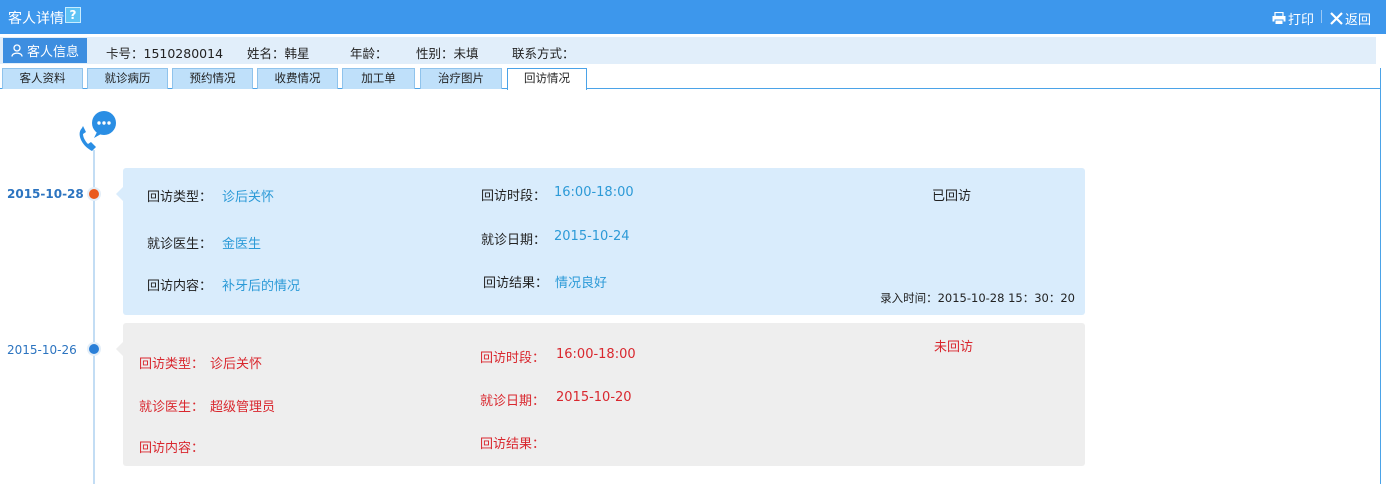 This screenshot has width=1386, height=484. Describe the element at coordinates (688, 50) in the screenshot. I see `guest-info-bar: 客人信息 卡号：1510280014 姓名：韩星 年龄： 性别：未填 联系方式：` at that location.